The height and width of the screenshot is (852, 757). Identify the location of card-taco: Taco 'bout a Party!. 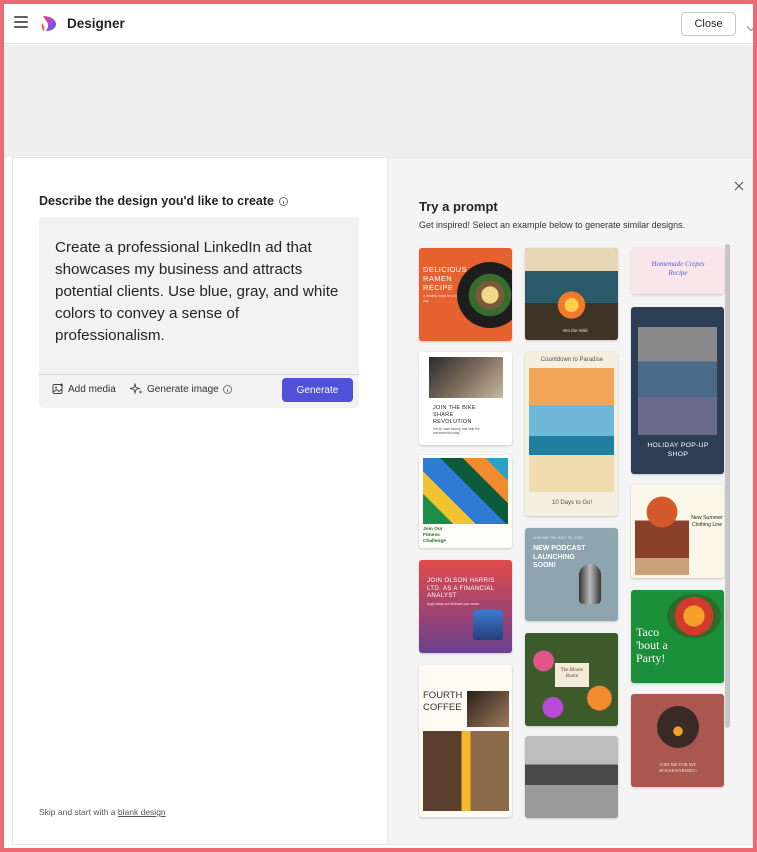
(677, 636).